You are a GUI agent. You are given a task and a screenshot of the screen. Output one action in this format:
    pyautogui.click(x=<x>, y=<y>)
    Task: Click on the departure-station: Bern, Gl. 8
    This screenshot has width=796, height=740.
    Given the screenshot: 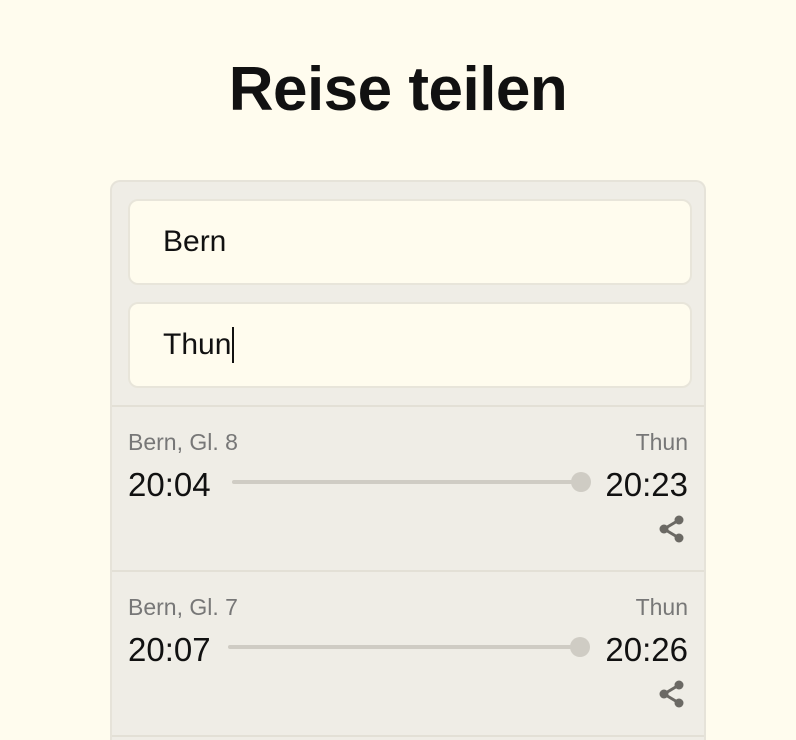 What is the action you would take?
    pyautogui.click(x=183, y=442)
    